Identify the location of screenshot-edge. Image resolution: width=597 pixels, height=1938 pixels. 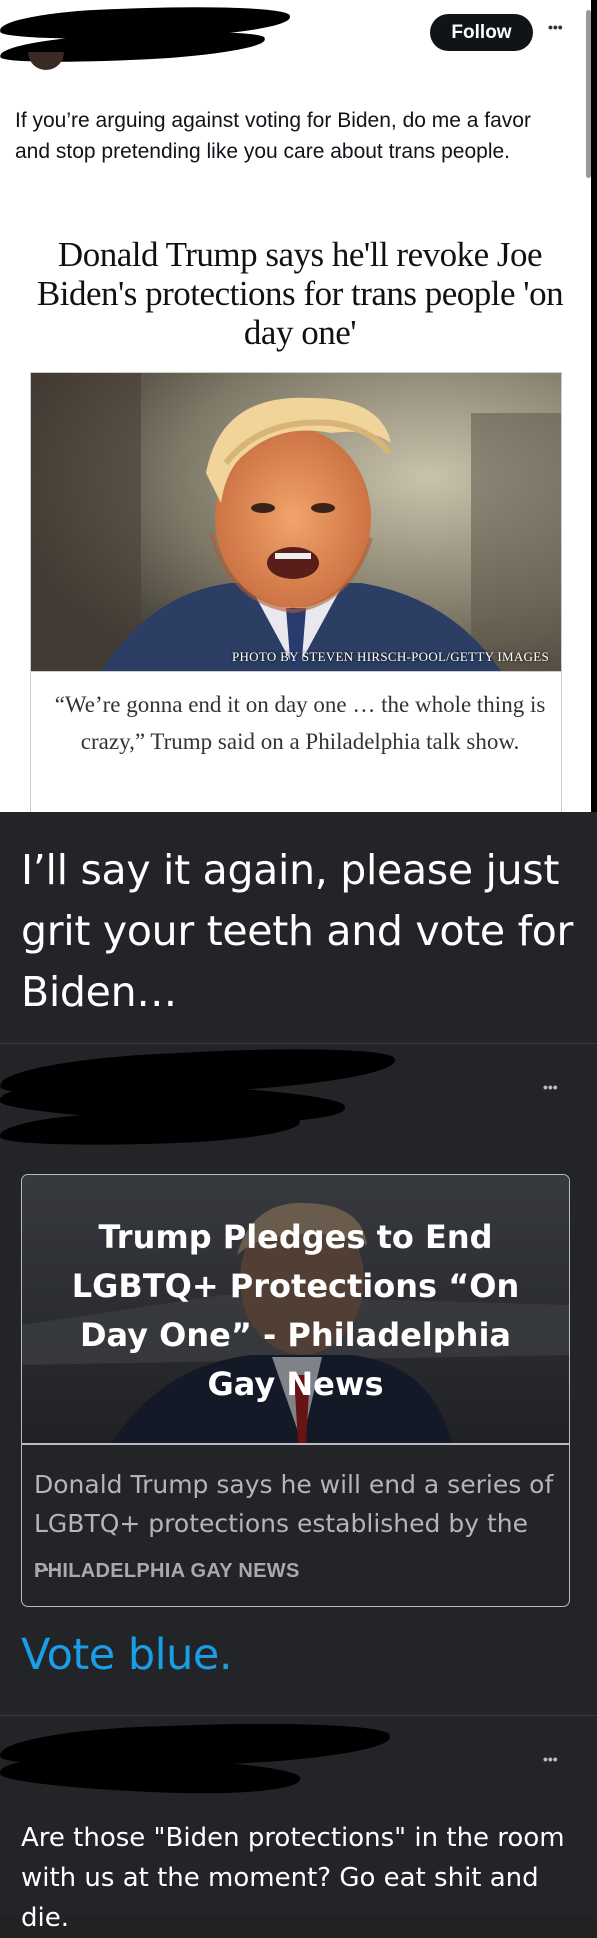
(594, 406).